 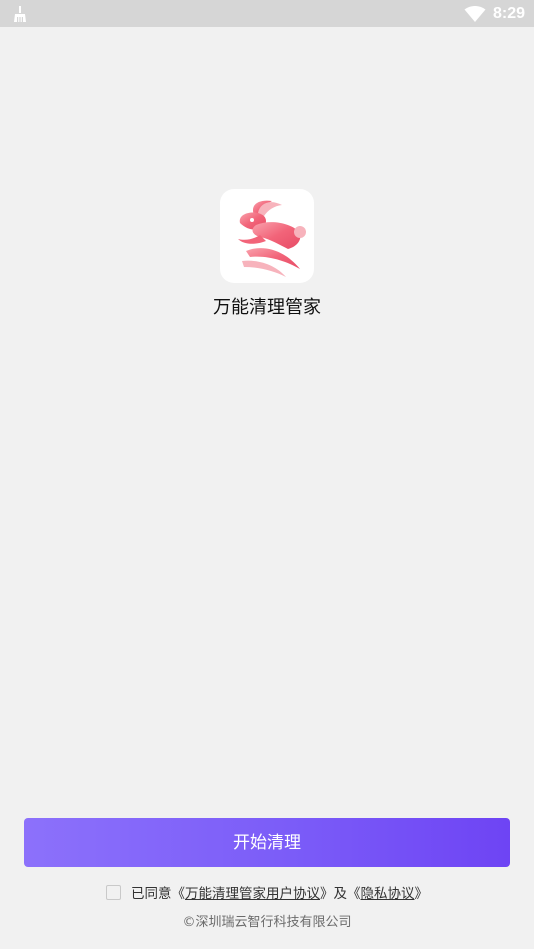 I want to click on agreement-row: 已同意《万能清理管家用户协议》及《隐私协议》, so click(x=267, y=894).